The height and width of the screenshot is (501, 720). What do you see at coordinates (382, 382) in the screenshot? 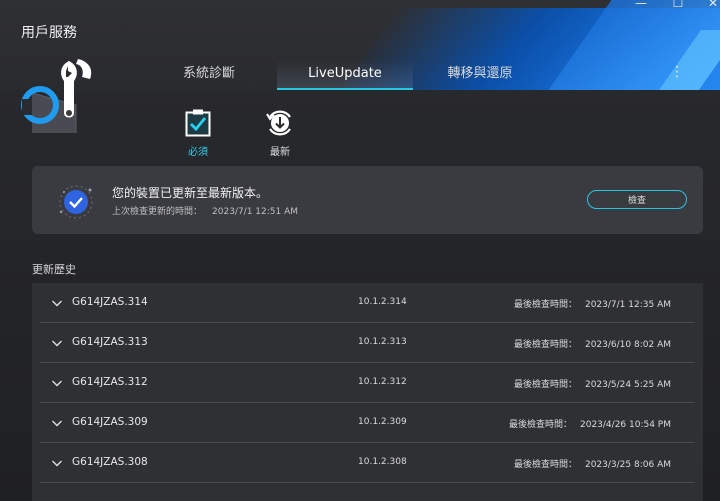
I see `history-row-version: 10.1.2.312` at bounding box center [382, 382].